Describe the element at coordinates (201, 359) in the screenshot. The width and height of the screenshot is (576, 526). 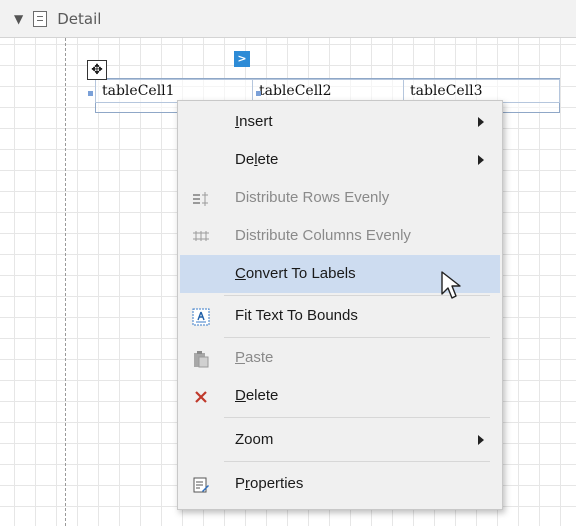
I see `paste-icon` at that location.